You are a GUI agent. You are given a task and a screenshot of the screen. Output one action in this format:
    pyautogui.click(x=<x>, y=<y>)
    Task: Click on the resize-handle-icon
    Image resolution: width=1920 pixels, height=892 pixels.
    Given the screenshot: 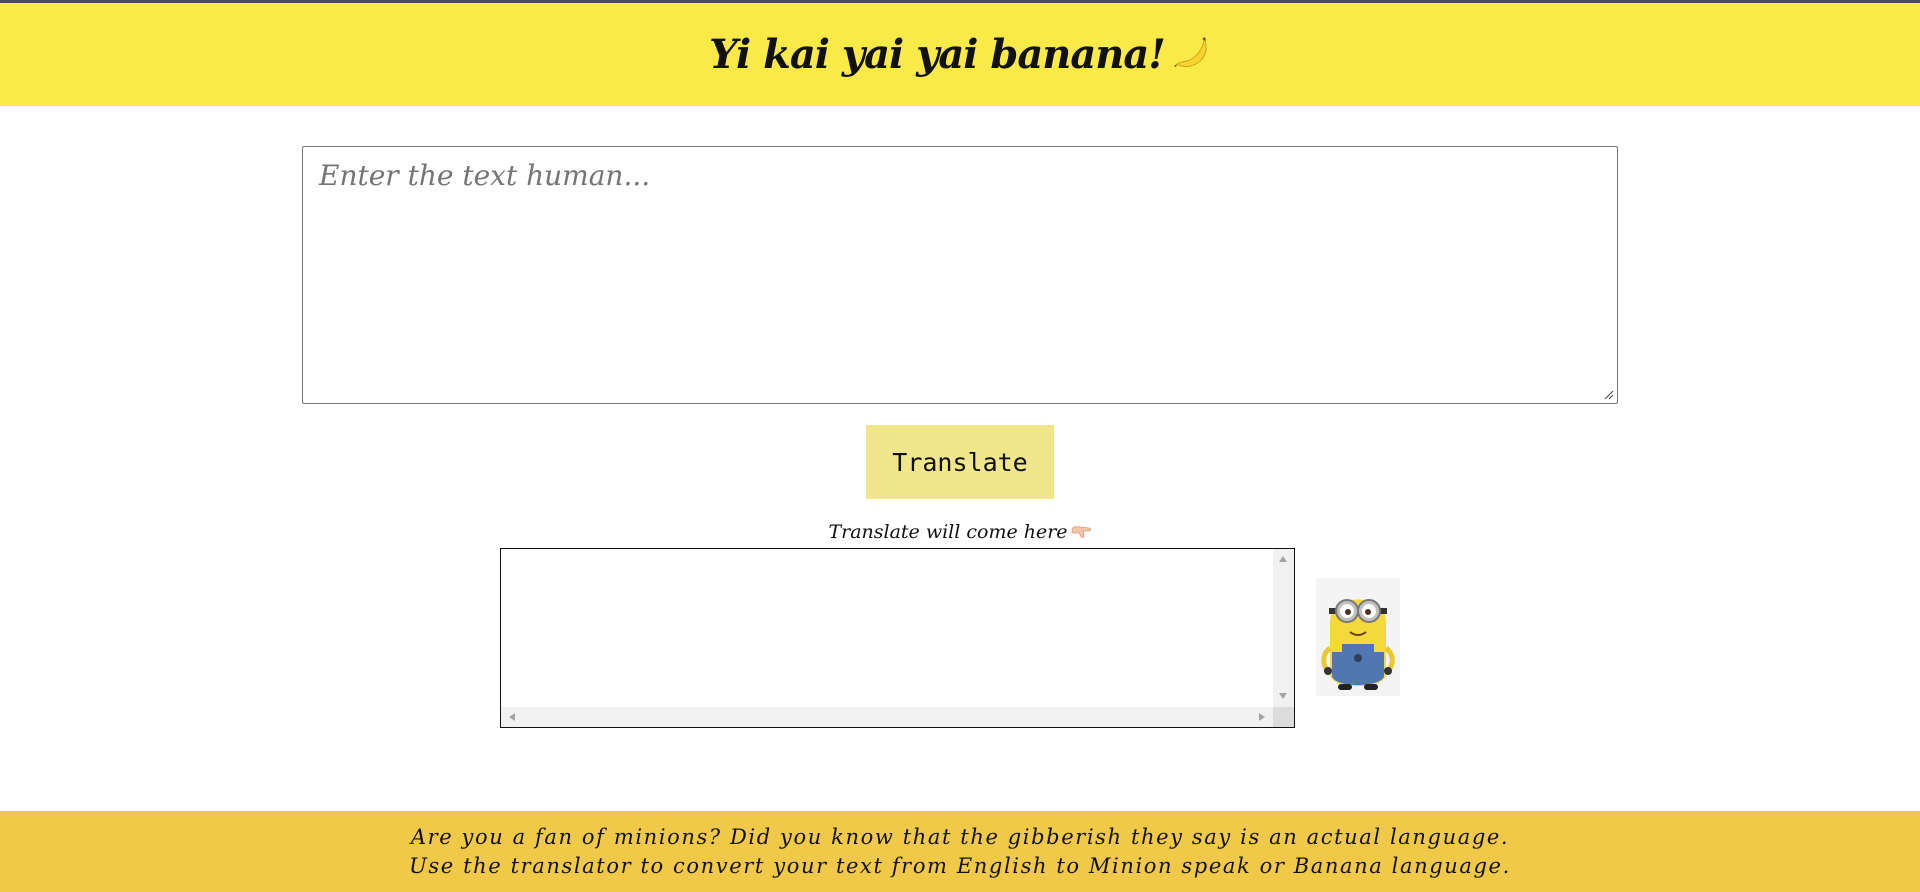 What is the action you would take?
    pyautogui.click(x=1609, y=395)
    